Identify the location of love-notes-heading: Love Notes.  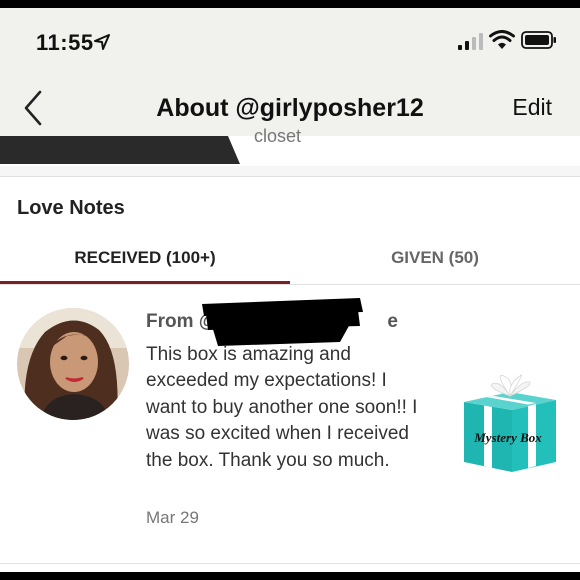
(71, 208).